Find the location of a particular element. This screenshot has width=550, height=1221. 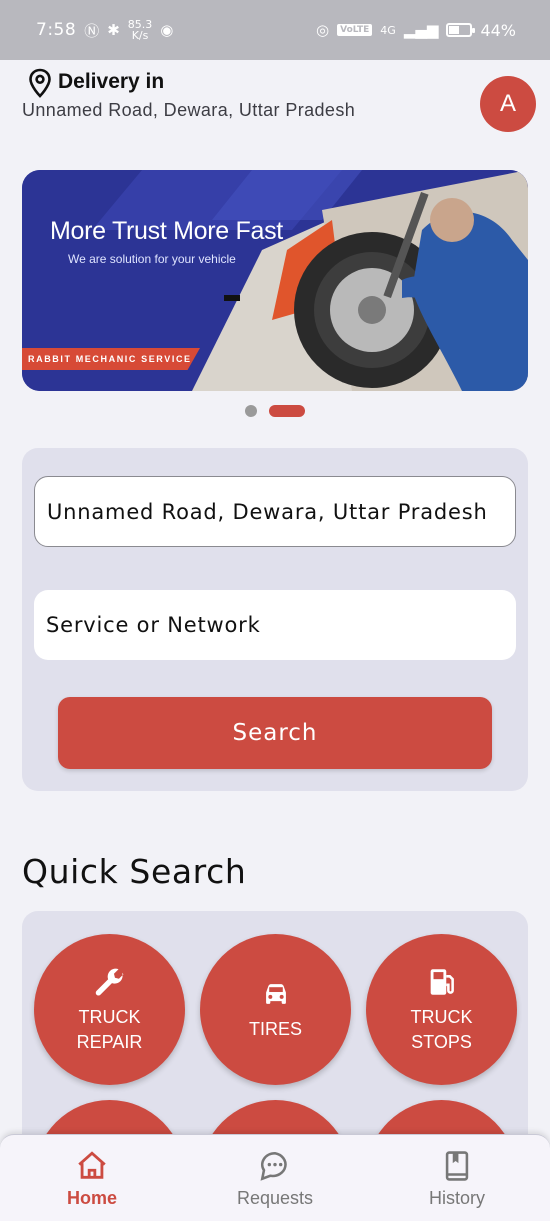

nav-history: History is located at coordinates (457, 1179).